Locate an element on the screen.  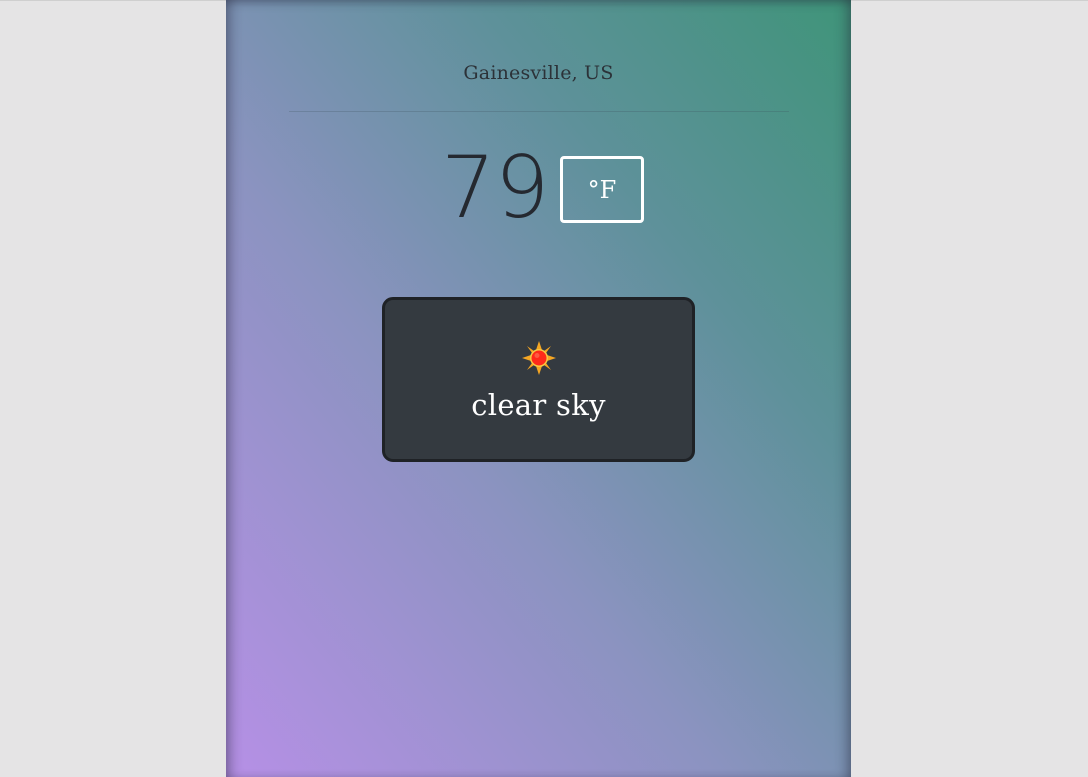
temperature-value: 79 is located at coordinates (495, 188).